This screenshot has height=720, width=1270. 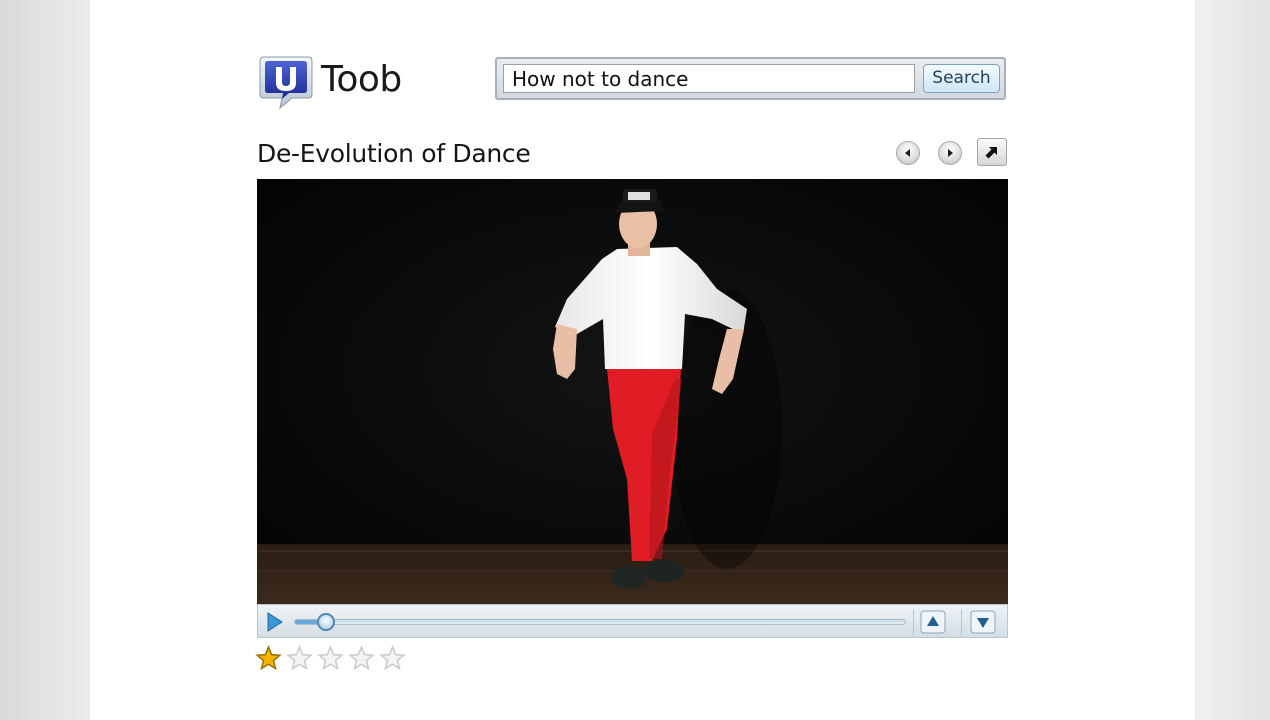 I want to click on volume-down-button, so click(x=983, y=622).